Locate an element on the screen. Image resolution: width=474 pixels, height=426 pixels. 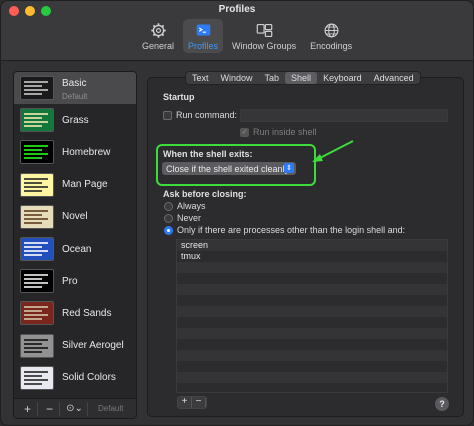
profile-item: Man Page is located at coordinates (75, 185).